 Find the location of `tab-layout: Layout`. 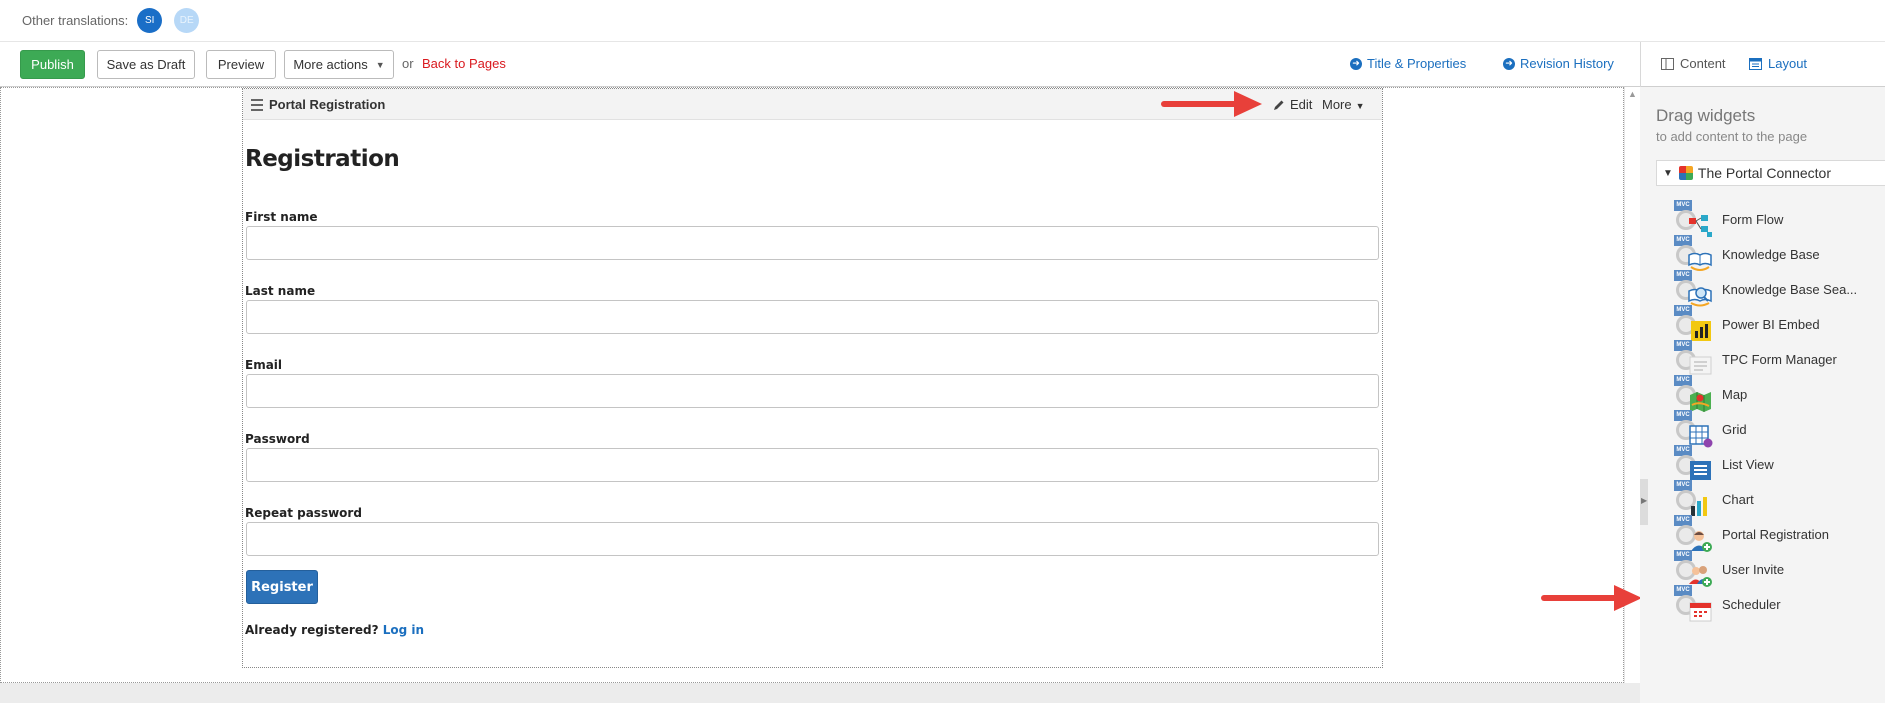

tab-layout: Layout is located at coordinates (1778, 63).